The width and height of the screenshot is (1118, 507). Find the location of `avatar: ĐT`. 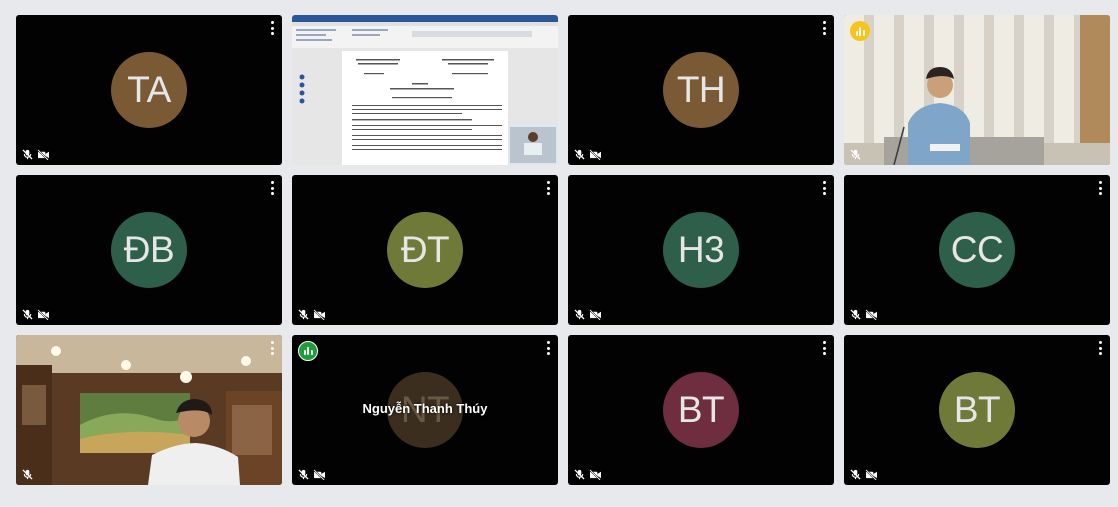

avatar: ĐT is located at coordinates (425, 250).